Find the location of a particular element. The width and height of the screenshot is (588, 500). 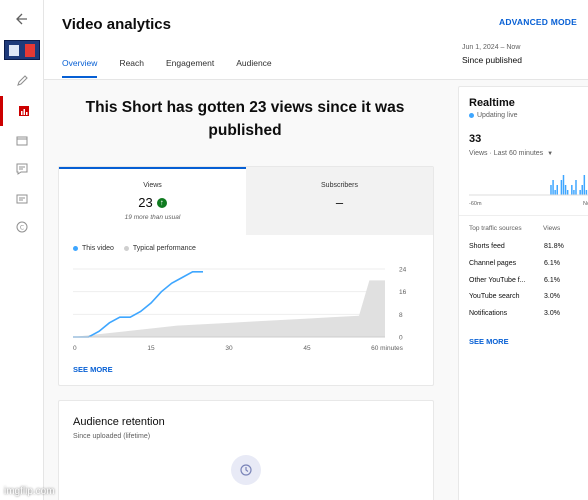

x-tick-label: 30 is located at coordinates (229, 348).